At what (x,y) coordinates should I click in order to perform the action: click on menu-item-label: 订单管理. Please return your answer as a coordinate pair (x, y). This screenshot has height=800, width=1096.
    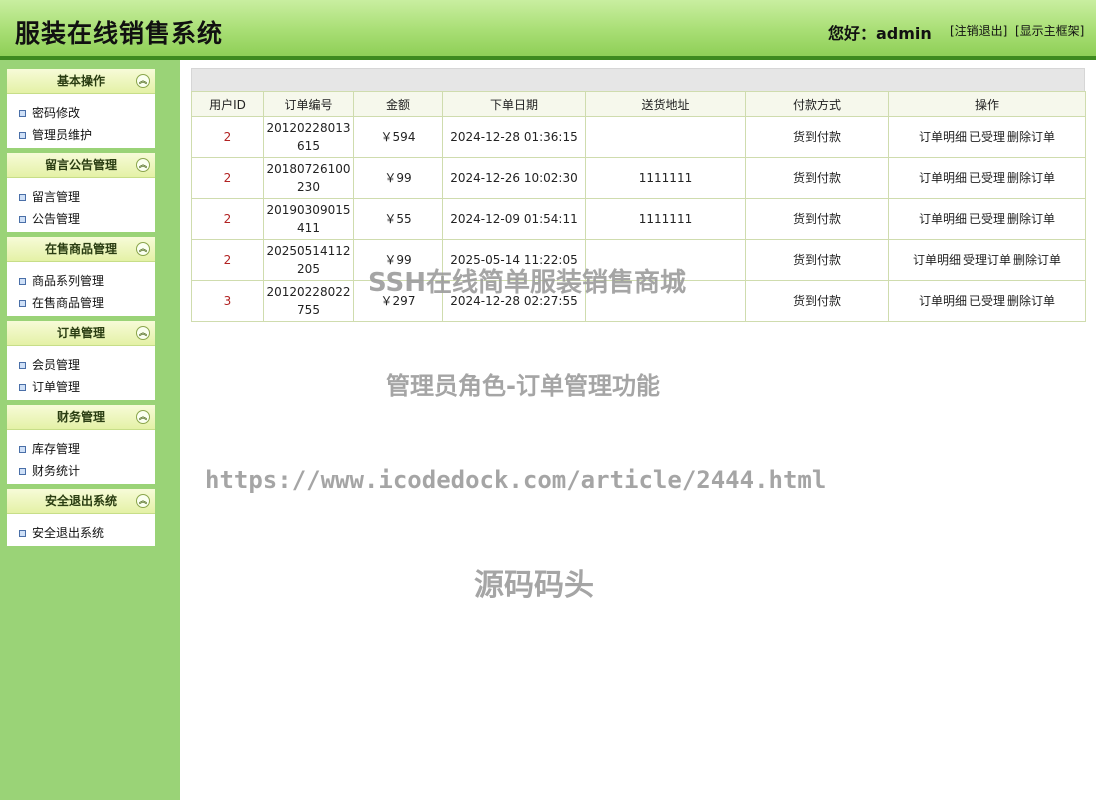
    Looking at the image, I should click on (56, 387).